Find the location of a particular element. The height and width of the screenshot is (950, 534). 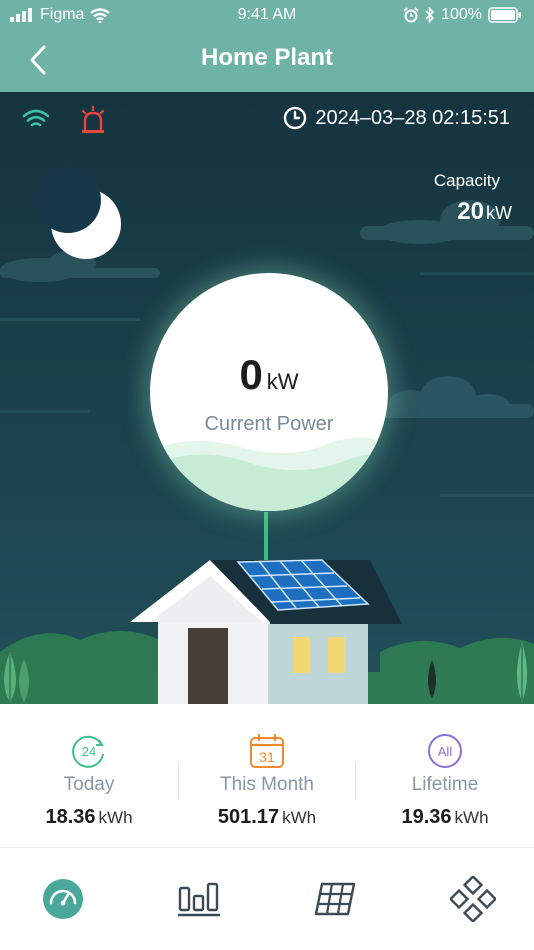

clock-icon is located at coordinates (295, 118).